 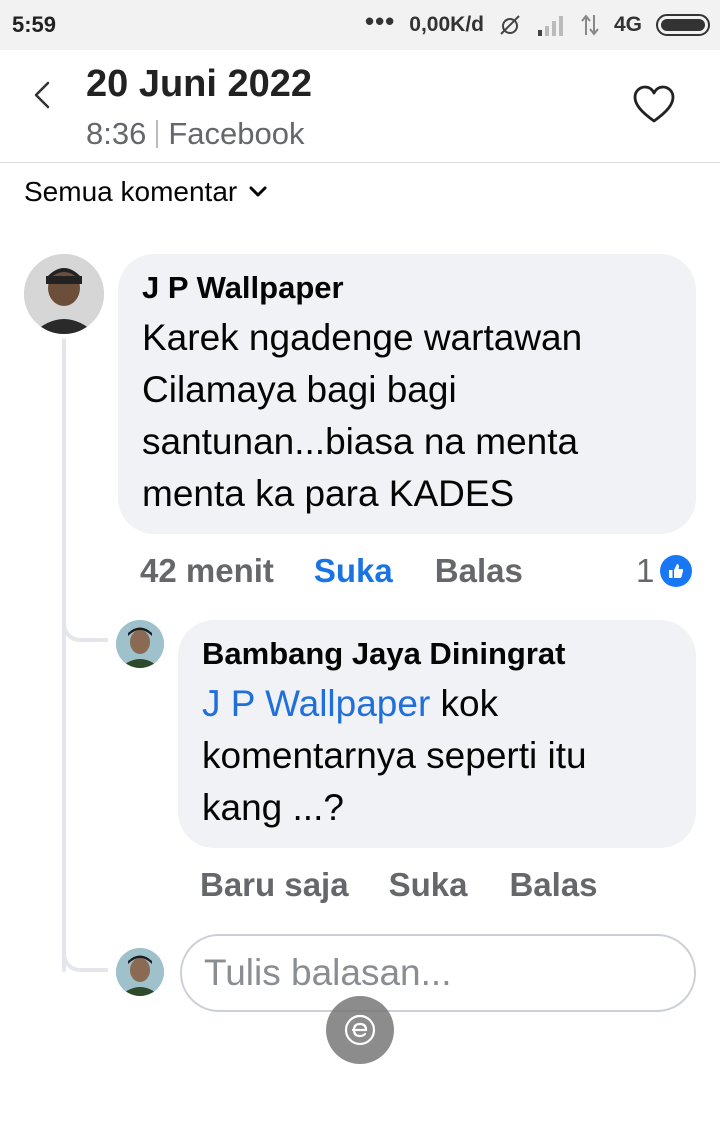 I want to click on signal-icon, so click(x=550, y=26).